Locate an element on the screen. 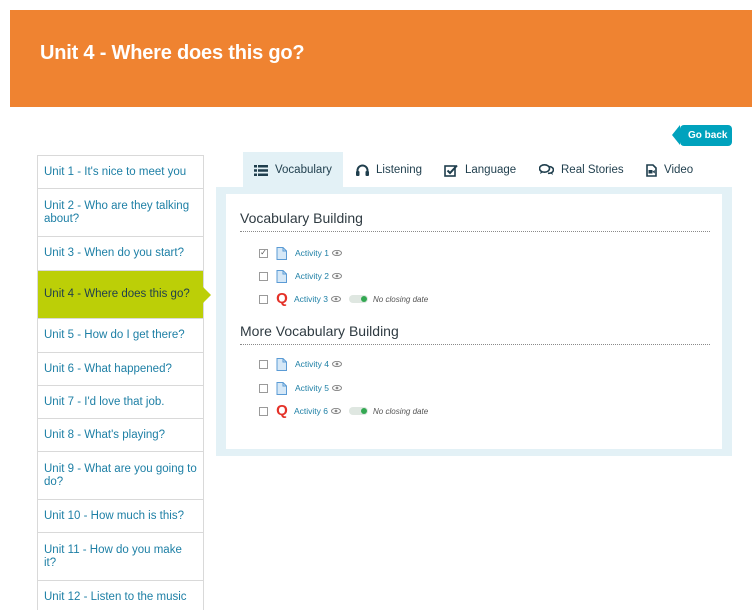  sidebar-item-unit-5: Unit 5 - How do I get there? is located at coordinates (120, 336).